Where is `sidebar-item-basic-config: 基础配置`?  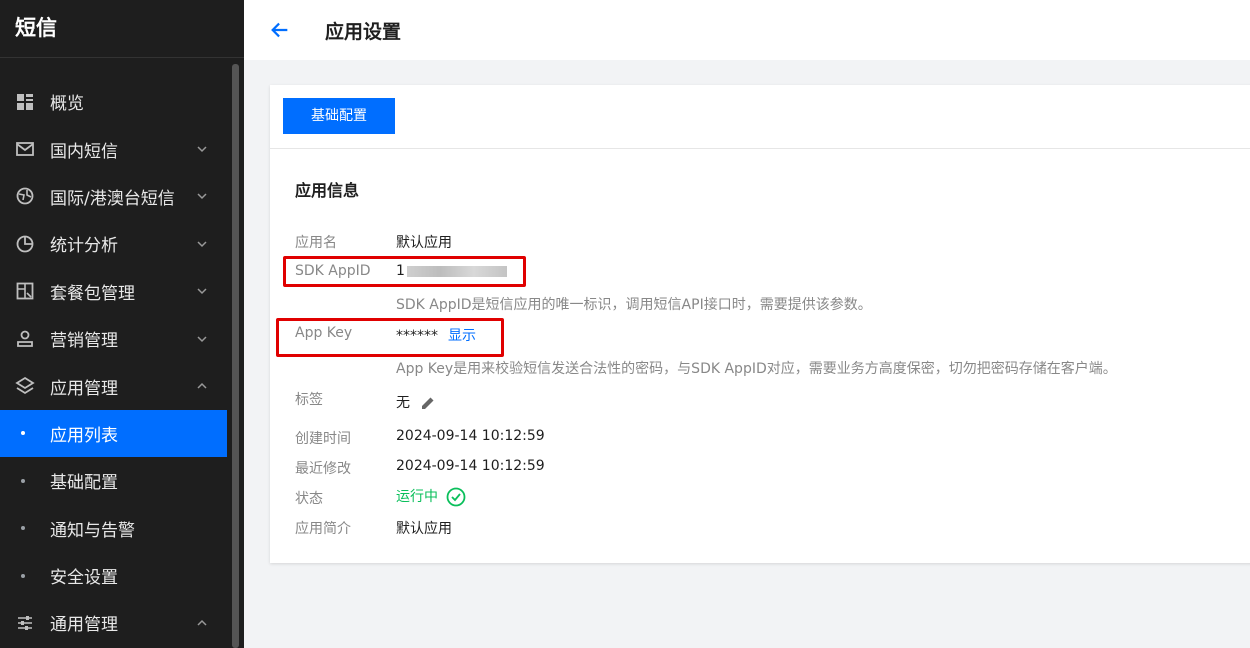 sidebar-item-basic-config: 基础配置 is located at coordinates (115, 480).